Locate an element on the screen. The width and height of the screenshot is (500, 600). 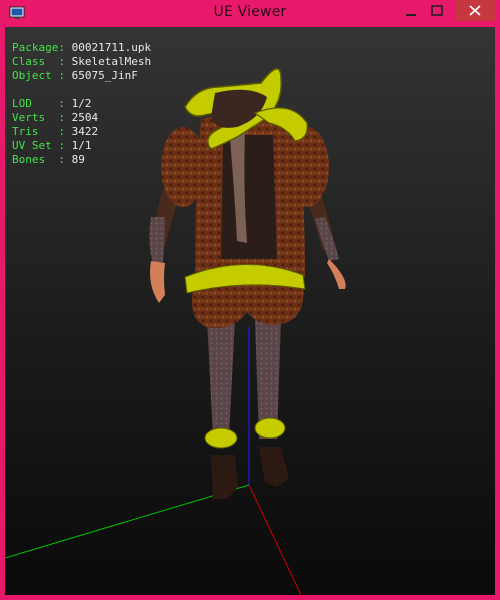
lod-label: LOD : is located at coordinates (38, 103).